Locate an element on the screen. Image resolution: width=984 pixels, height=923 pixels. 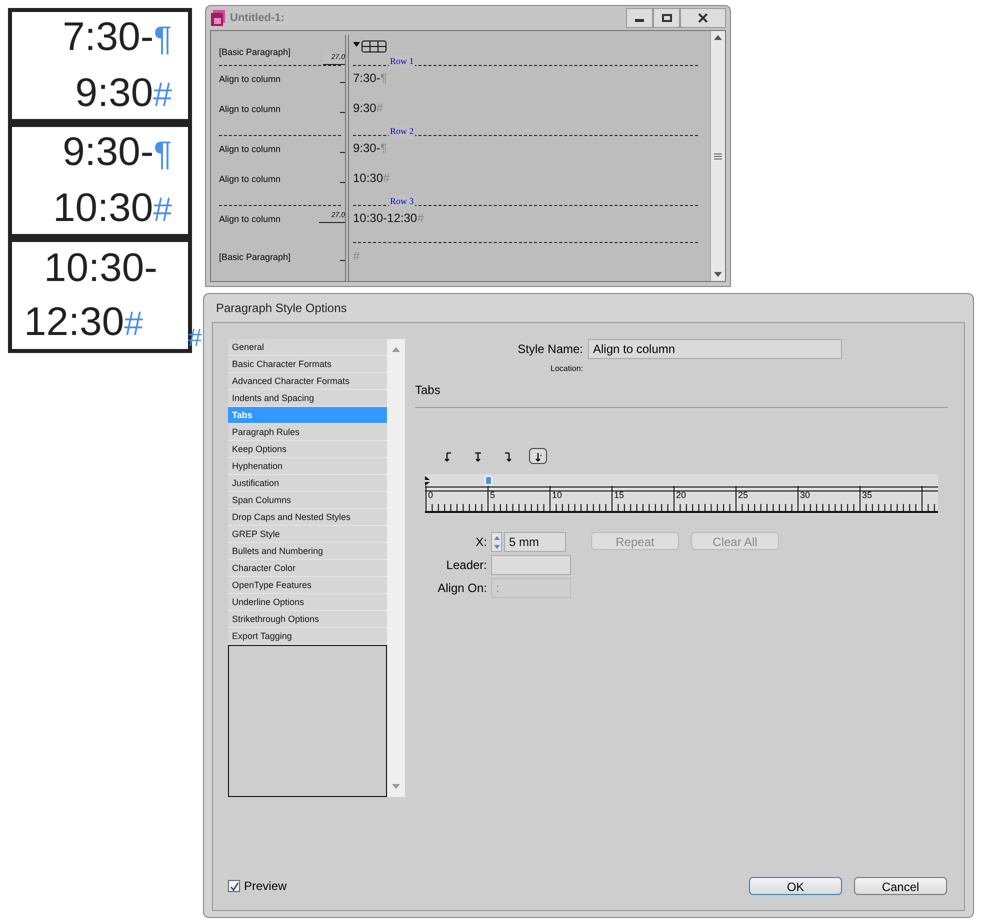
category-item: Strikethrough Options is located at coordinates (307, 619).